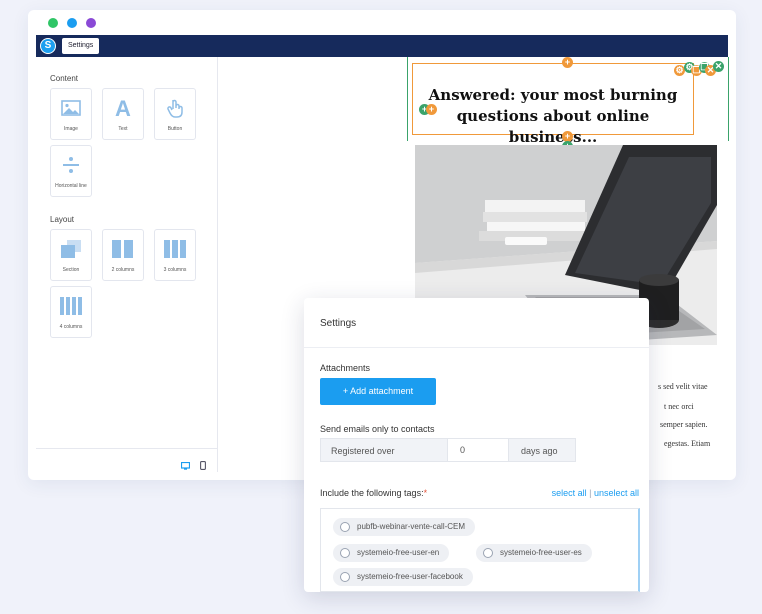 The image size is (762, 614). What do you see at coordinates (541, 552) in the screenshot?
I see `tag-label: systemeio-free-user-es` at bounding box center [541, 552].